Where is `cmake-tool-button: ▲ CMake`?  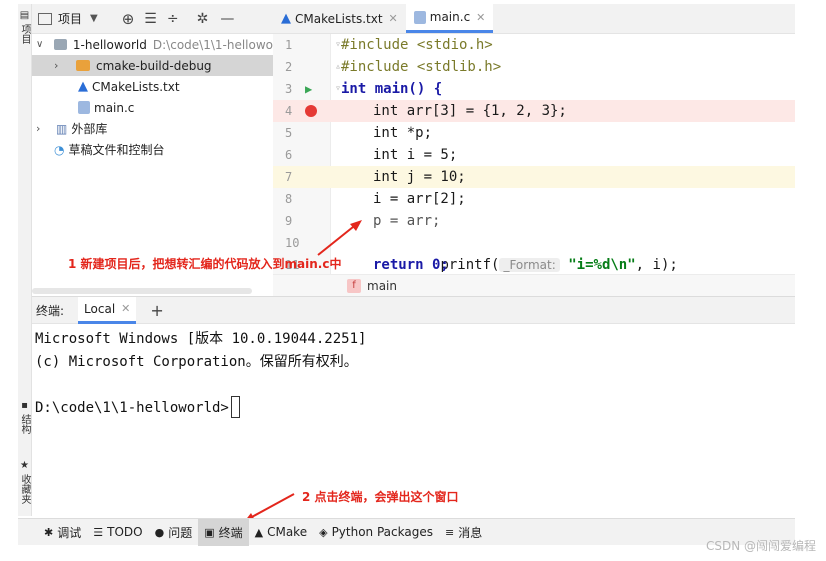
cmake-tool-button: ▲ CMake is located at coordinates (281, 532).